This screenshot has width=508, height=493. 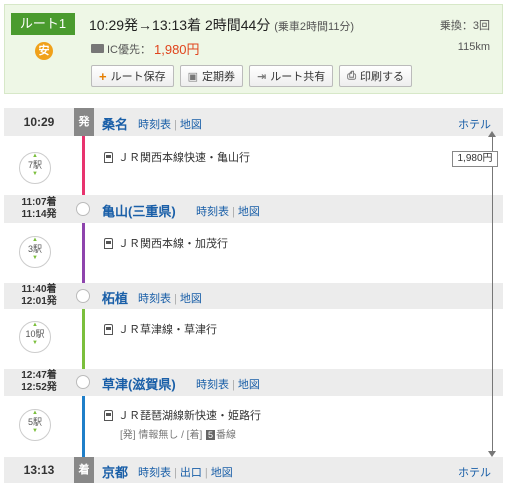 What do you see at coordinates (129, 49) in the screenshot?
I see `ic-label: IC優先：` at bounding box center [129, 49].